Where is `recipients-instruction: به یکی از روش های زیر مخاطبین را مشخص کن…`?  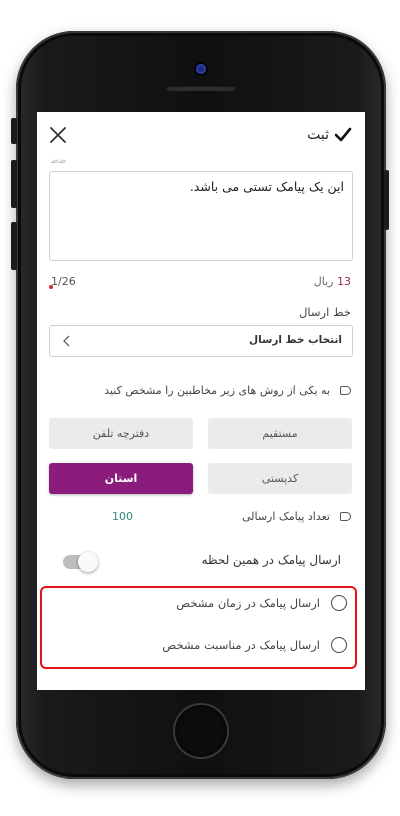
recipients-instruction: به یکی از روش های زیر مخاطبین را مشخص کن… is located at coordinates (217, 390).